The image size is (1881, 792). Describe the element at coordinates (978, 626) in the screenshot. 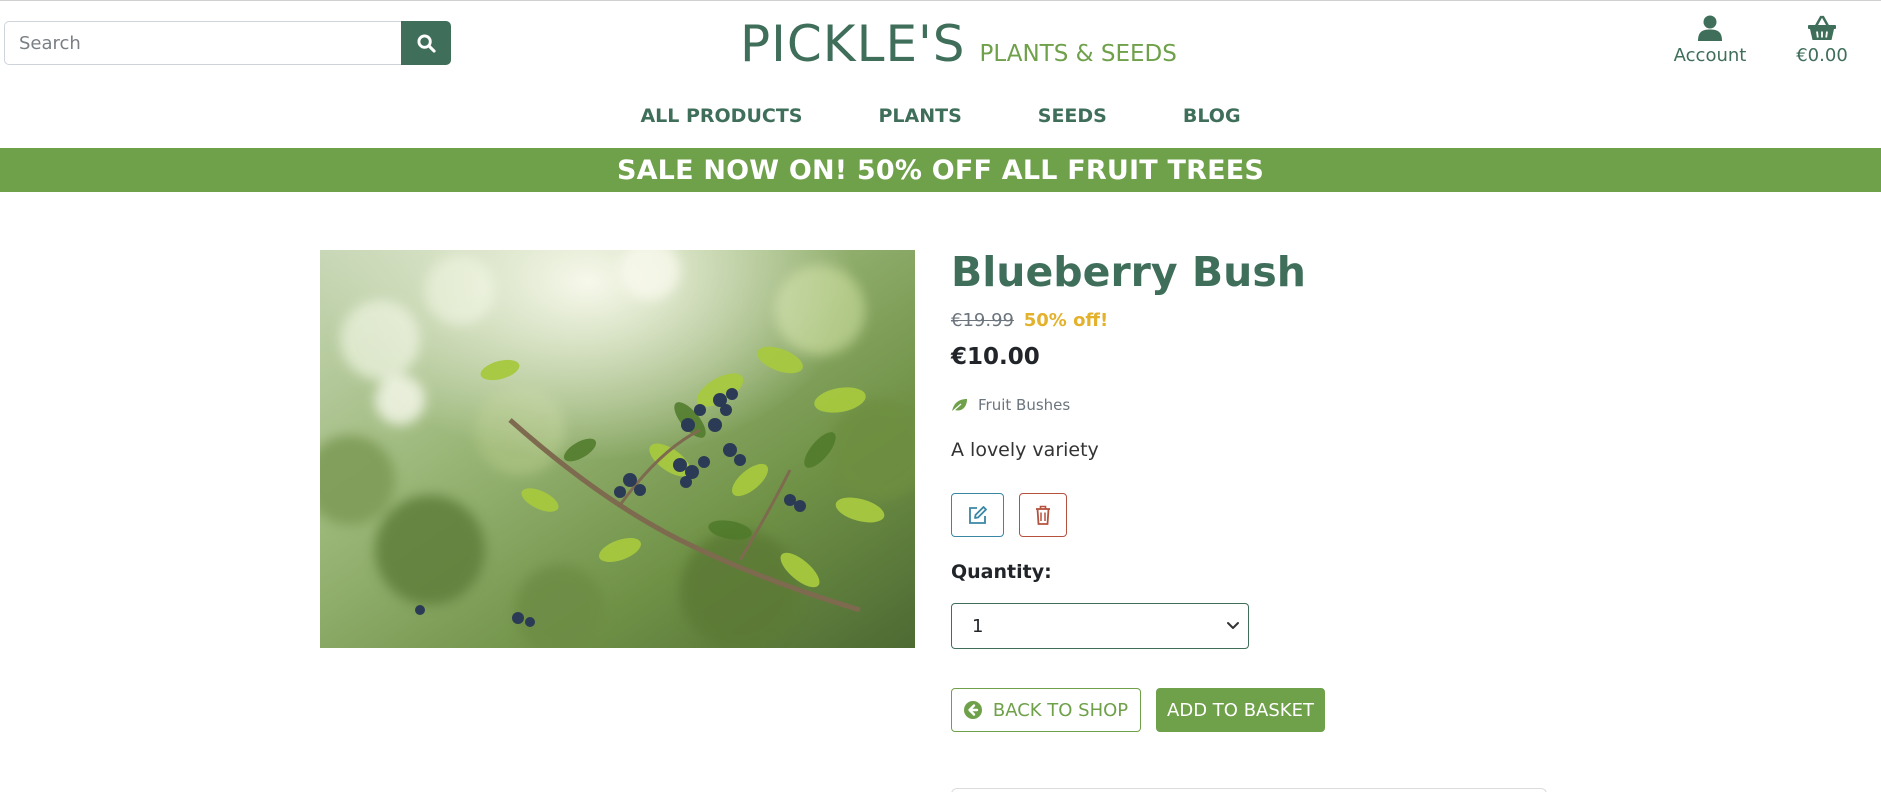

I see `quantity-value: 1` at that location.